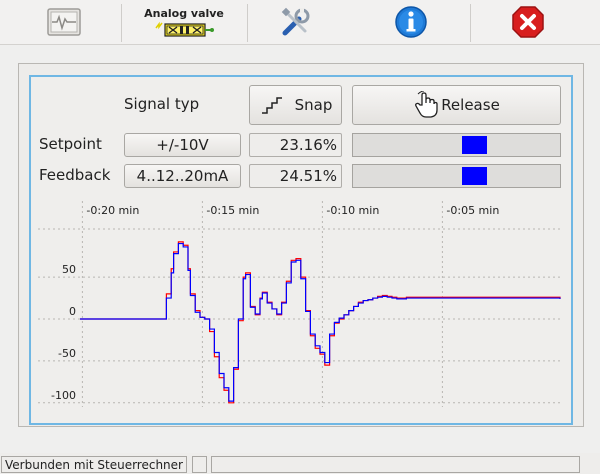  I want to click on connection-status: Verbunden mit Steuerrechner, so click(94, 464).